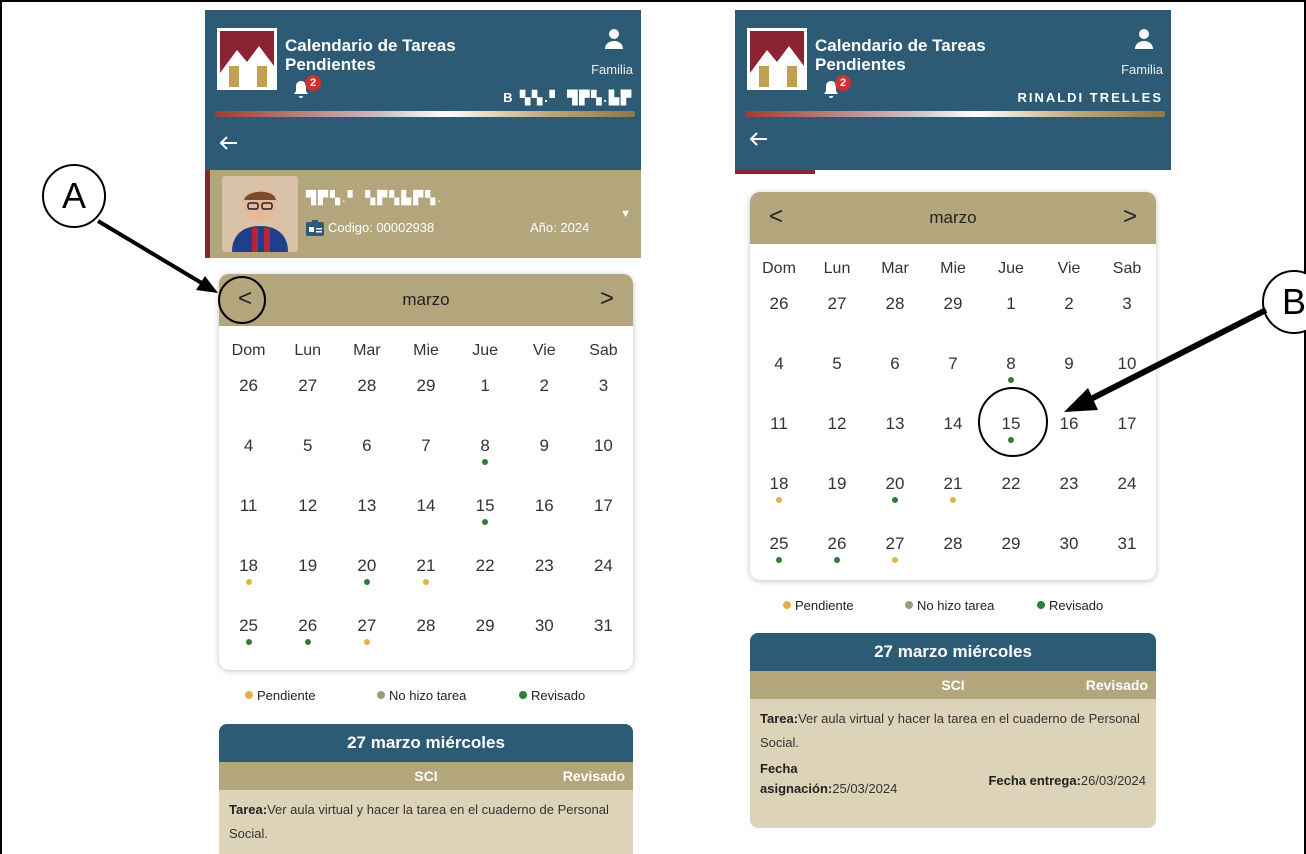 The height and width of the screenshot is (854, 1306). Describe the element at coordinates (625, 214) in the screenshot. I see `dropdown-caret-icon: ▼` at that location.